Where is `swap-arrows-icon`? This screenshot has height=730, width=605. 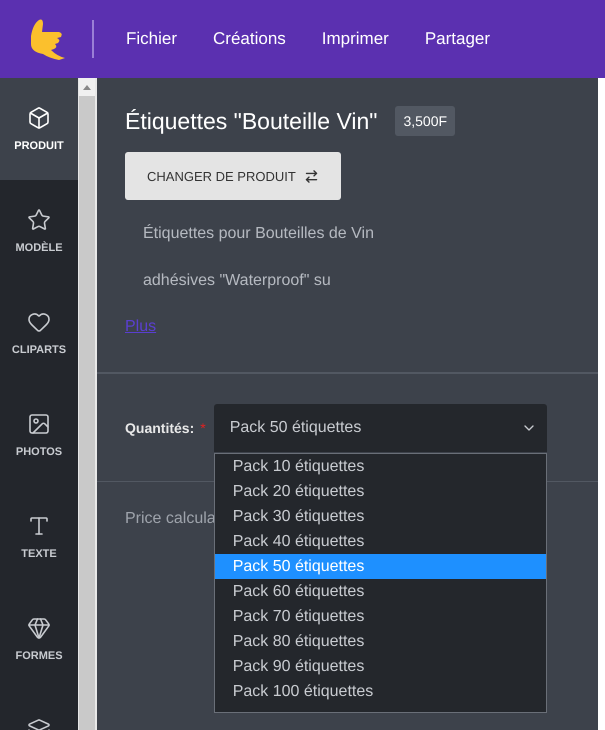 swap-arrows-icon is located at coordinates (311, 176).